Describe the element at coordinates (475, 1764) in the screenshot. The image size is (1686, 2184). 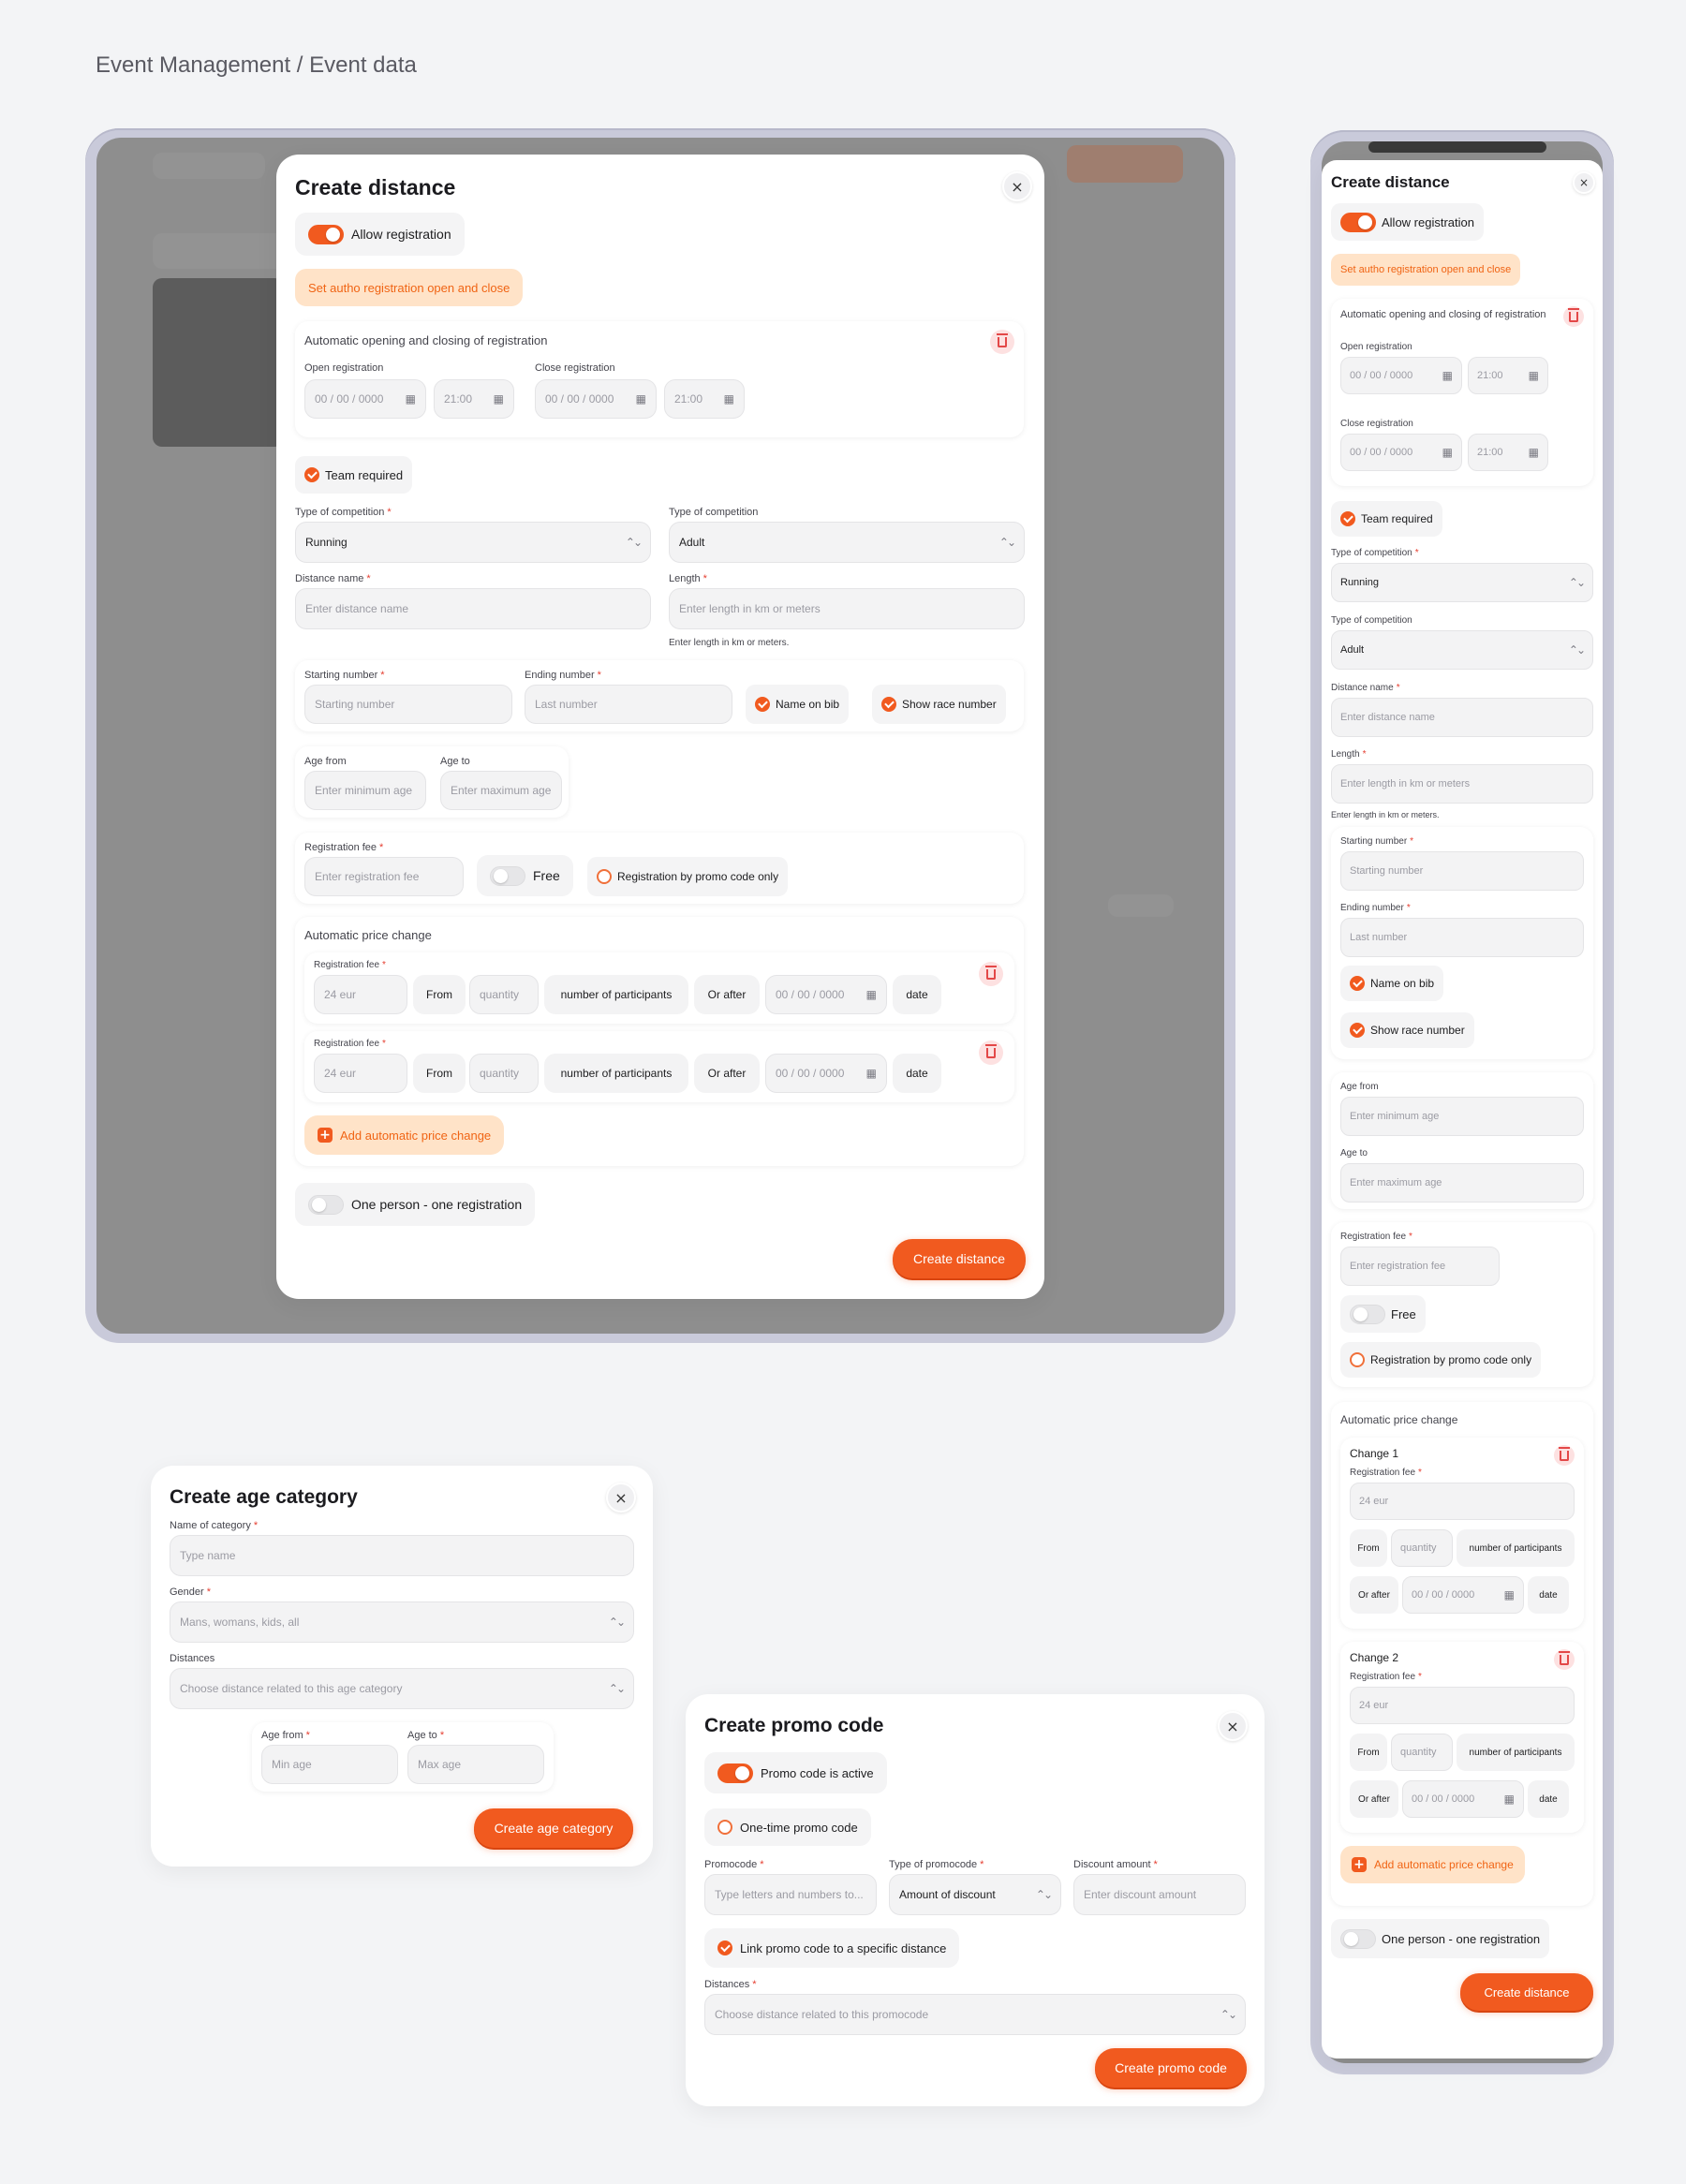
I see `age-to-input: Max age` at that location.